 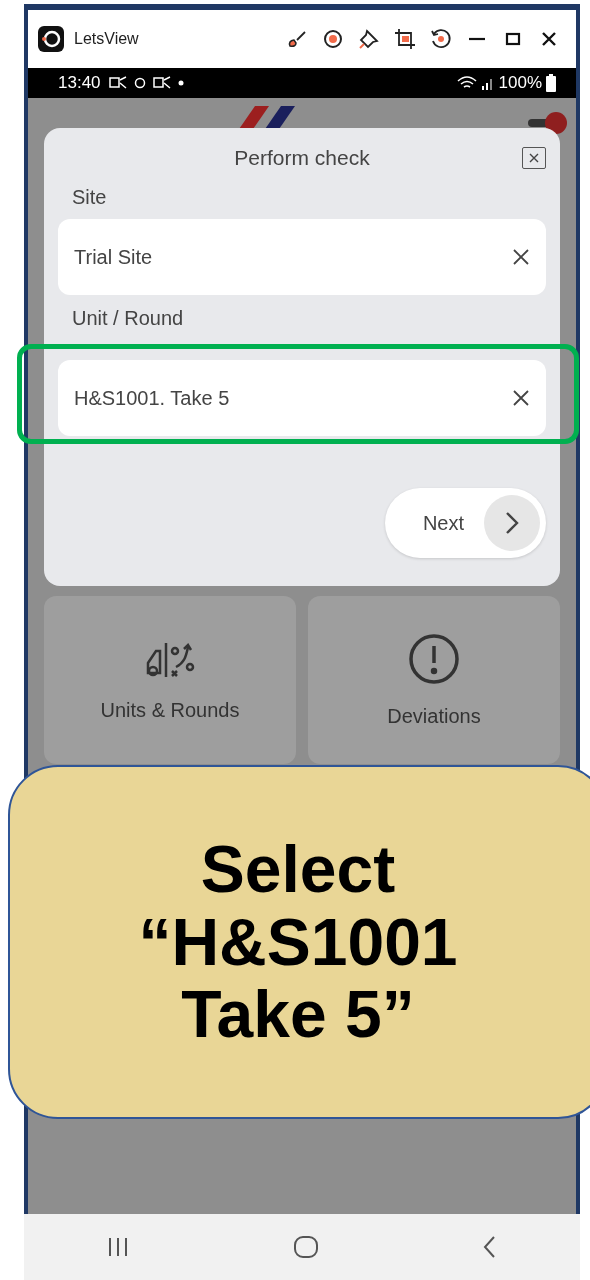 What do you see at coordinates (520, 83) in the screenshot?
I see `battery-percent: 100%` at bounding box center [520, 83].